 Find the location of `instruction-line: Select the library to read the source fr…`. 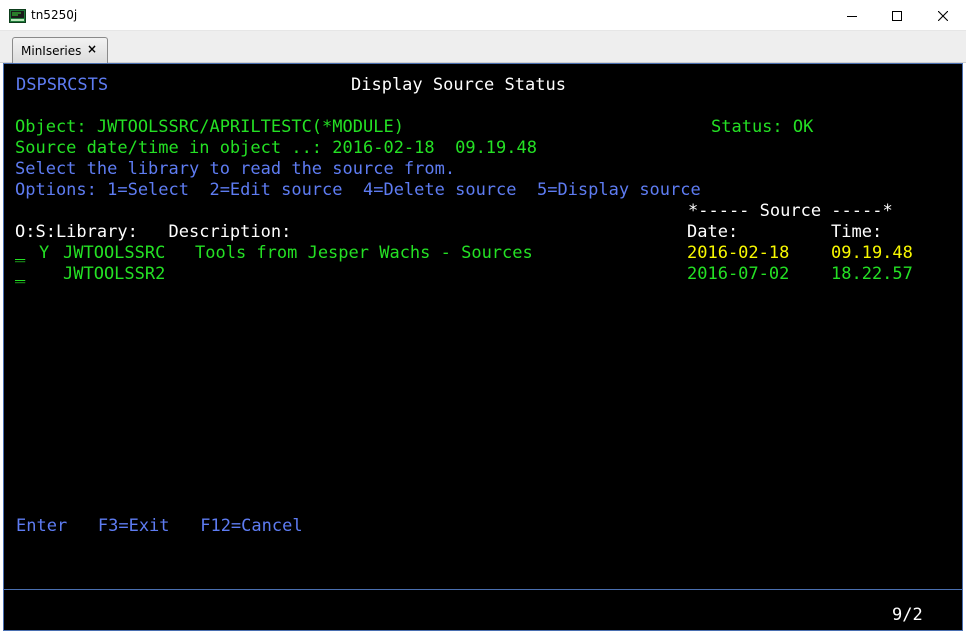

instruction-line: Select the library to read the source fr… is located at coordinates (235, 169).